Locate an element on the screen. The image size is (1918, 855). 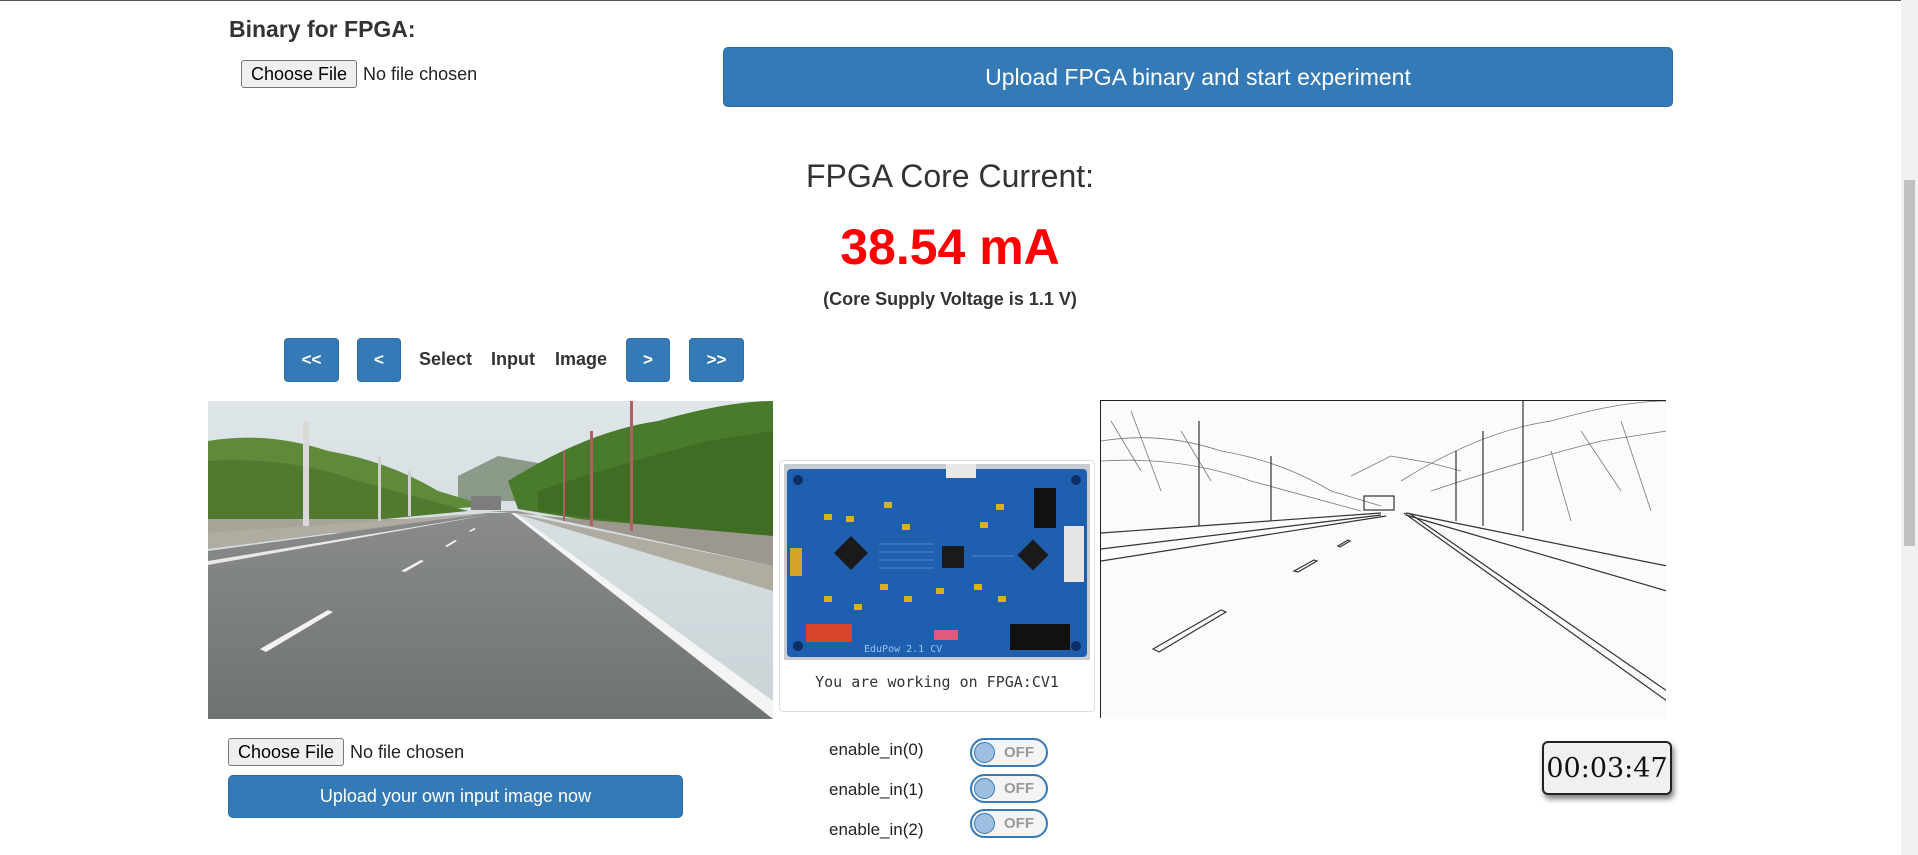
input-word: Input is located at coordinates (513, 359).